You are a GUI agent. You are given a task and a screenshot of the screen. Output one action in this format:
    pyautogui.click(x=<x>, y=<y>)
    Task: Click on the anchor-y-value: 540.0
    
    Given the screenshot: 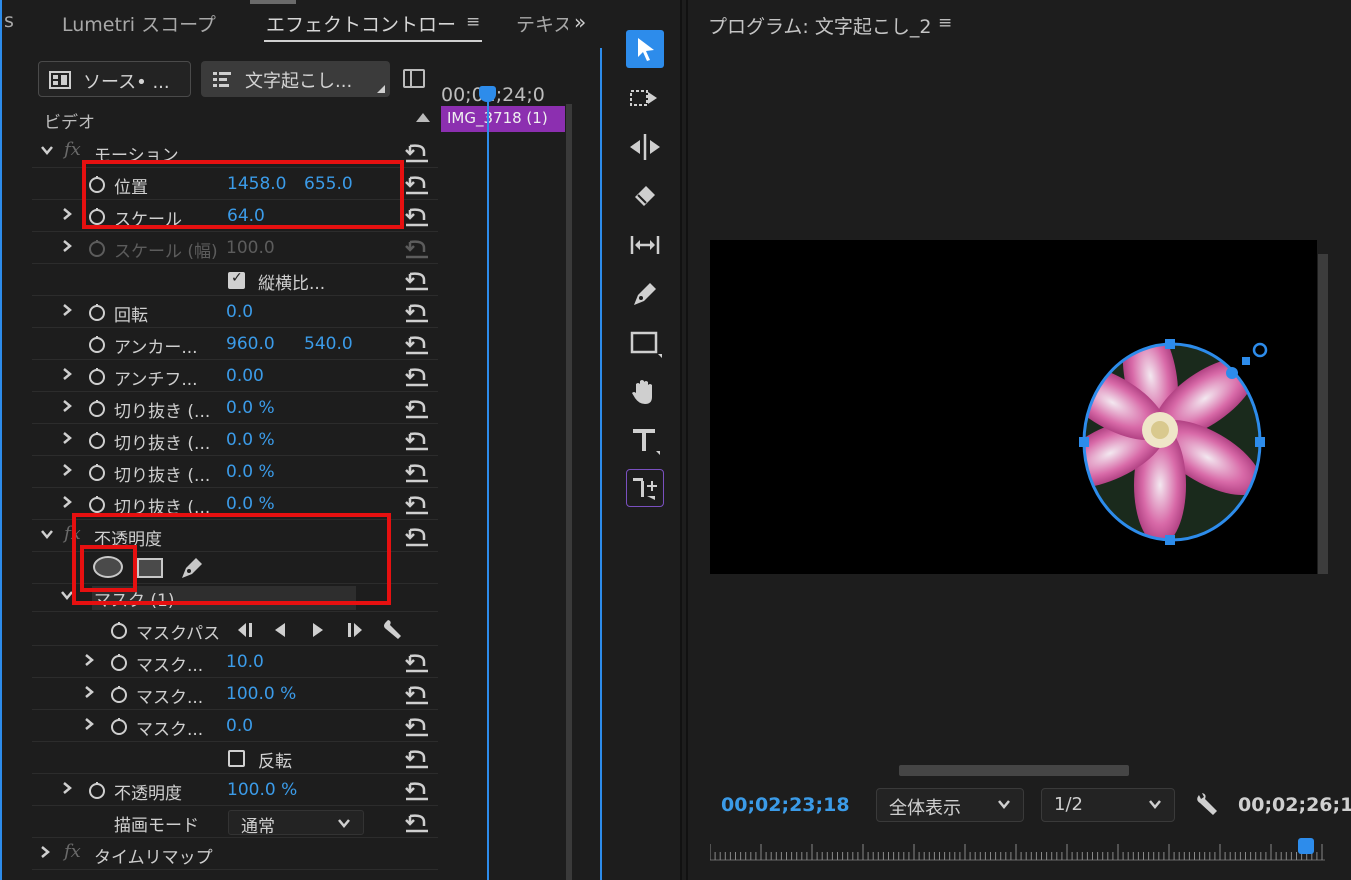 What is the action you would take?
    pyautogui.click(x=328, y=344)
    